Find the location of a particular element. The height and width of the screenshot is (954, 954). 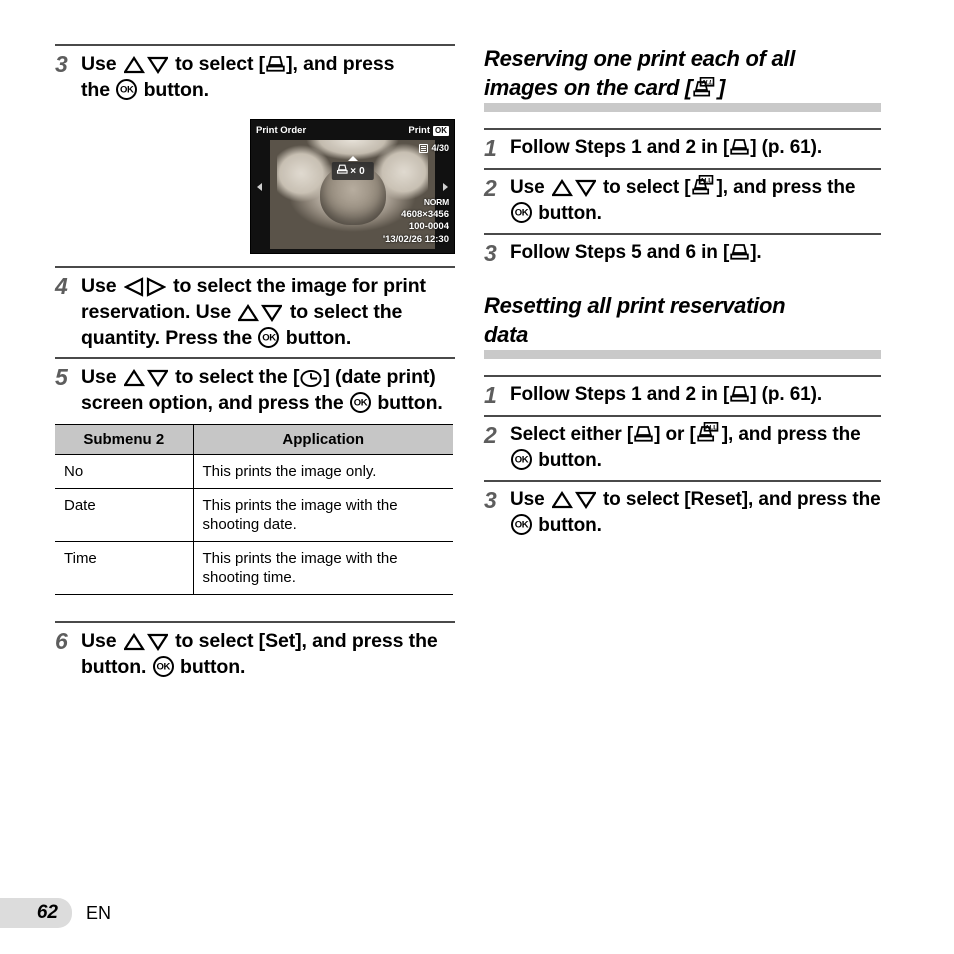

step4-word-1: Use is located at coordinates (99, 286).